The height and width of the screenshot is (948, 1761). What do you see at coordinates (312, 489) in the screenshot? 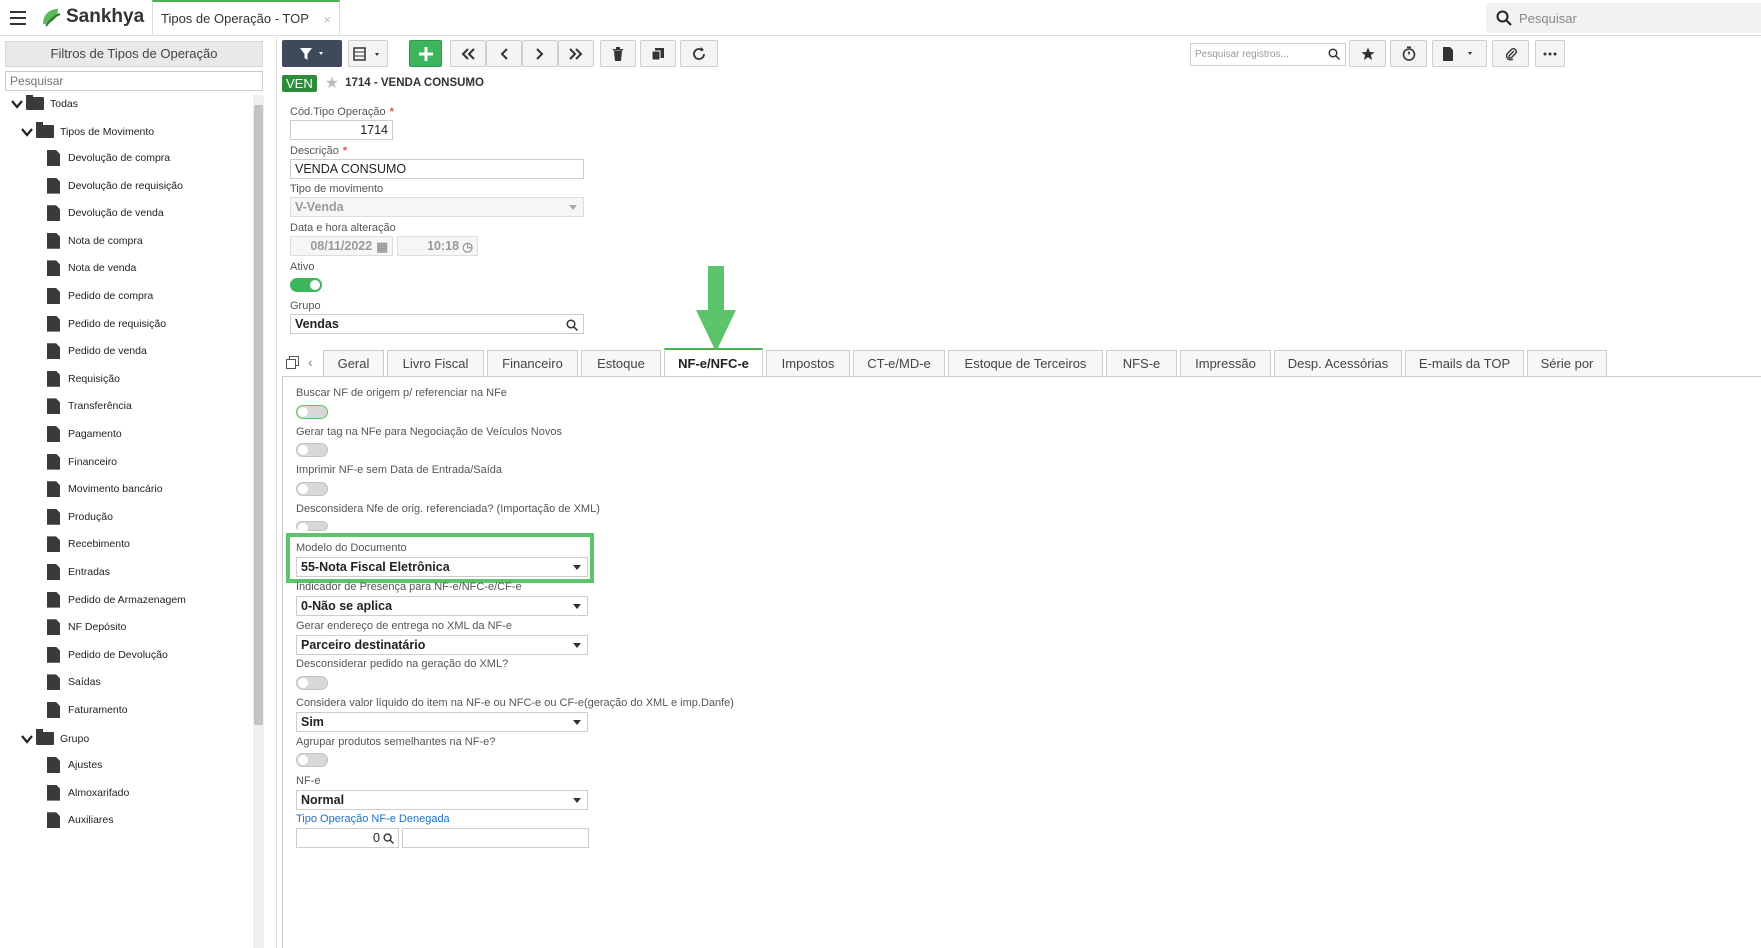
I see `imprimir-sem-data-toggle` at bounding box center [312, 489].